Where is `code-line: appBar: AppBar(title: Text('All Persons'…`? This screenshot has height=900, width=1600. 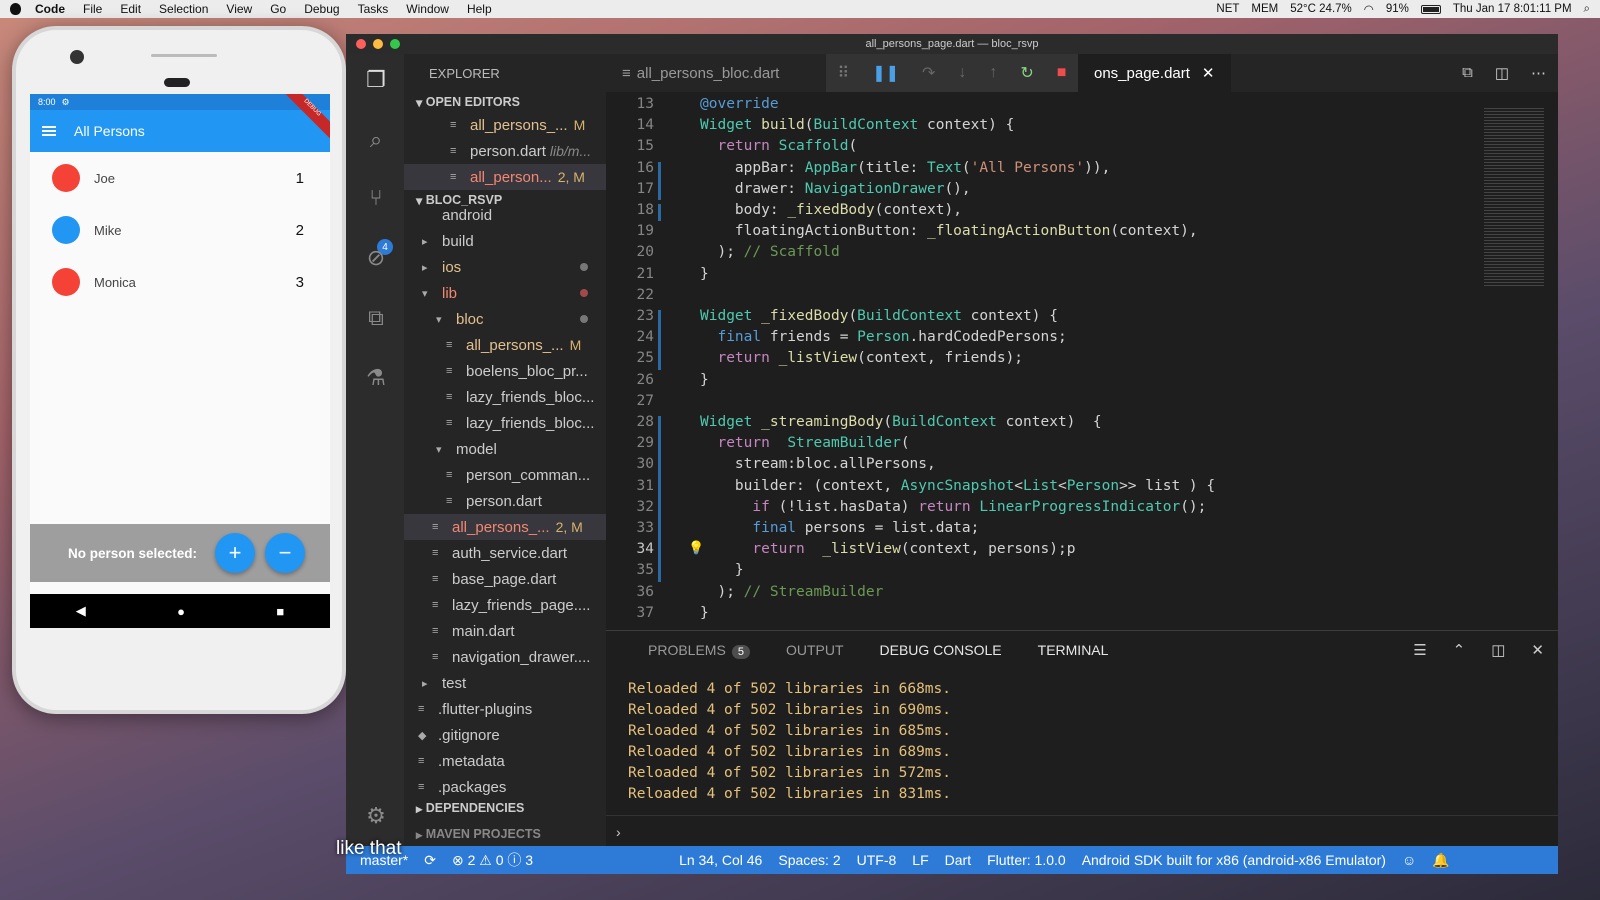
code-line: appBar: AppBar(title: Text('All Persons'… is located at coordinates (905, 168).